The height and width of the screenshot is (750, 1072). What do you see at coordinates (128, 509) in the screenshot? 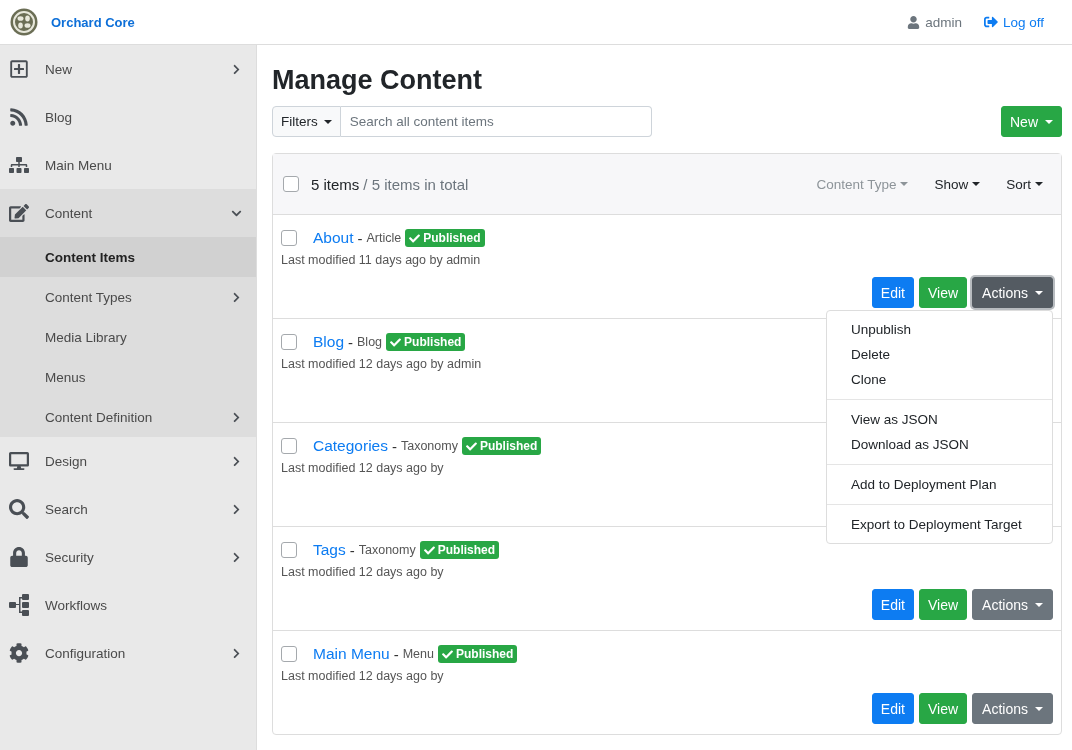
I see `sidebar-item: Search` at bounding box center [128, 509].